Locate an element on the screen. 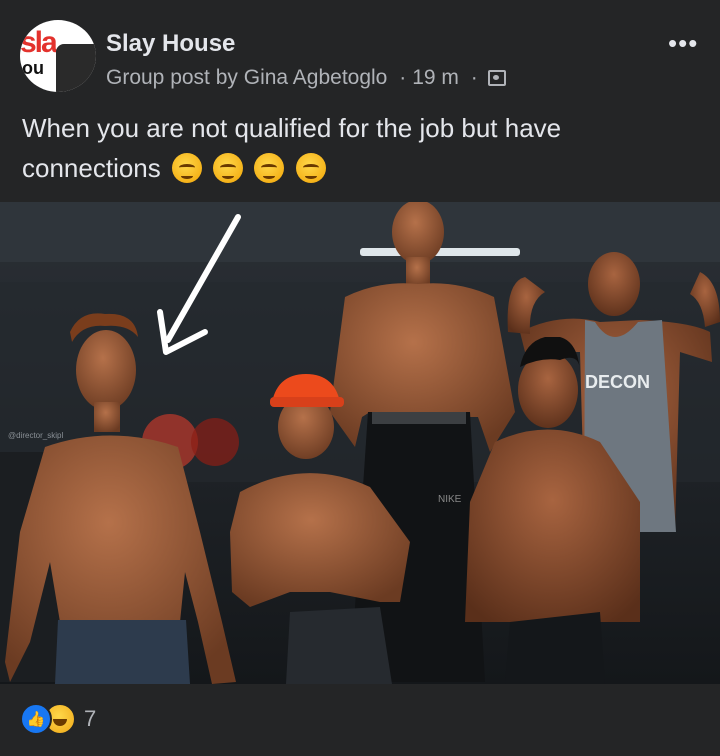  group-name-link: Slay House is located at coordinates (170, 44).